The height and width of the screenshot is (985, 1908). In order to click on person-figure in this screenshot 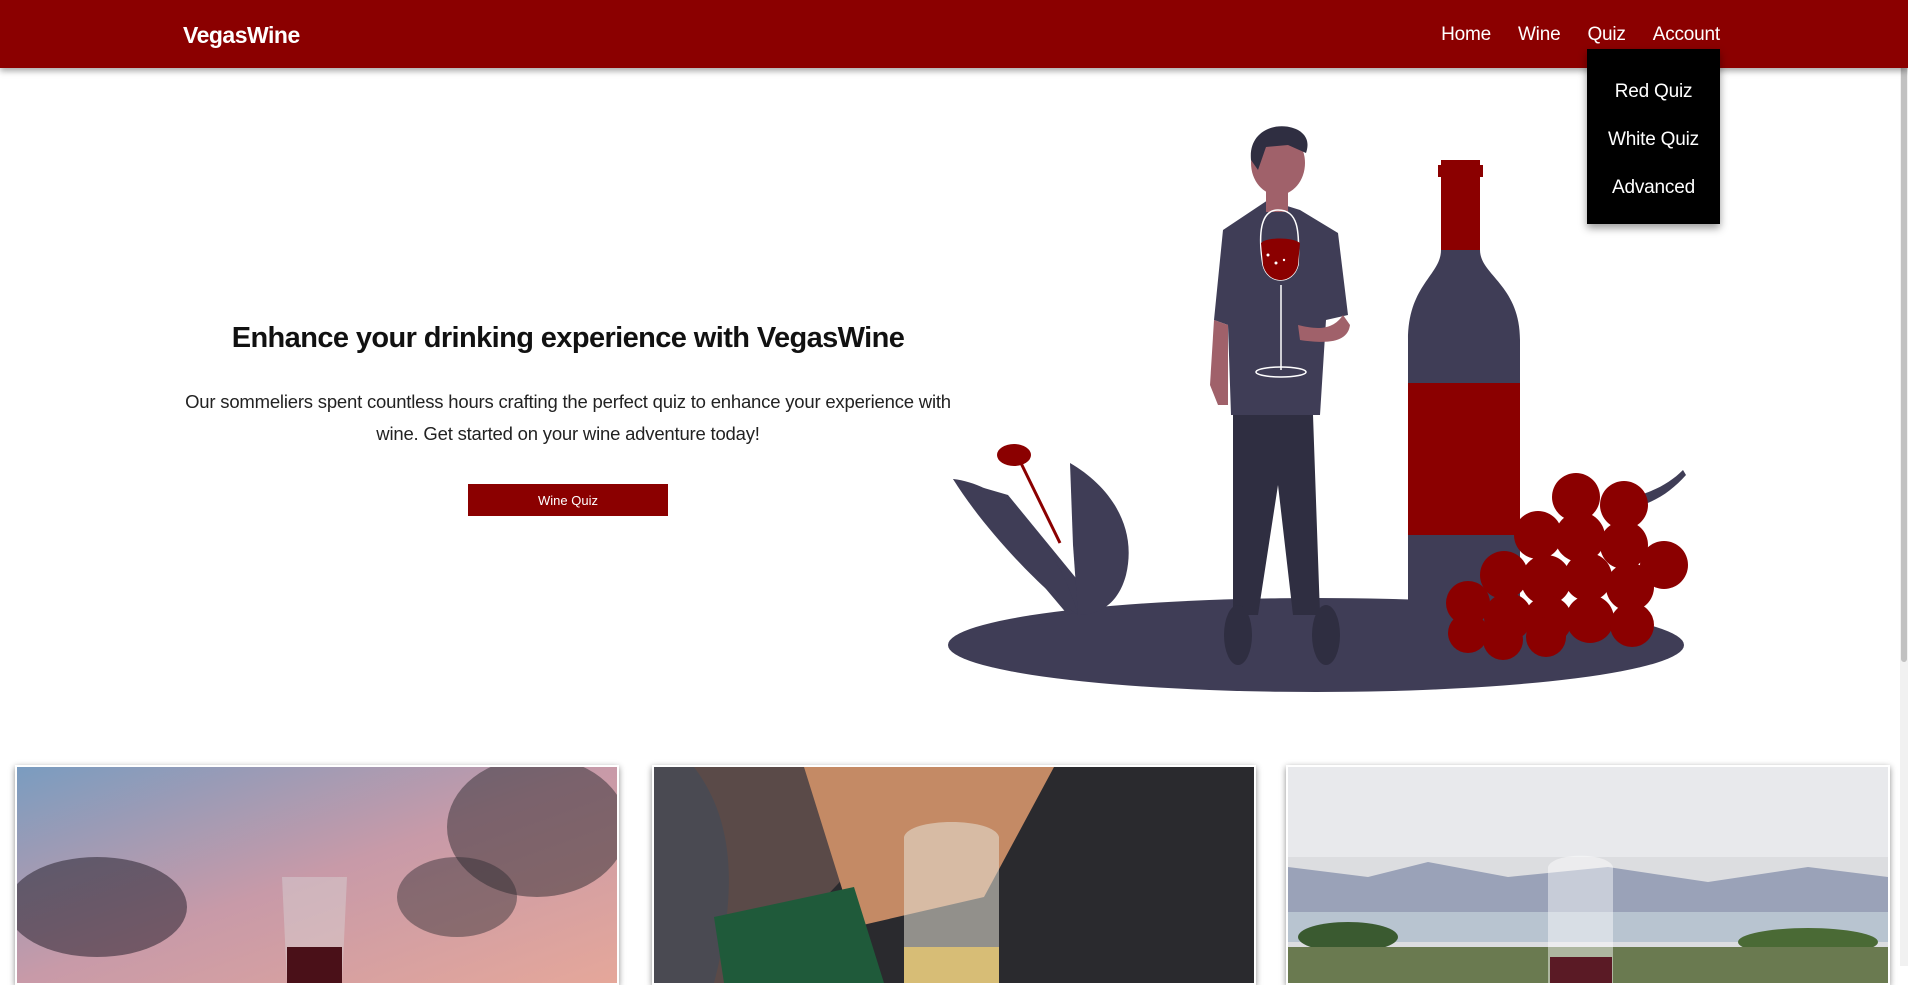, I will do `click(1280, 395)`.